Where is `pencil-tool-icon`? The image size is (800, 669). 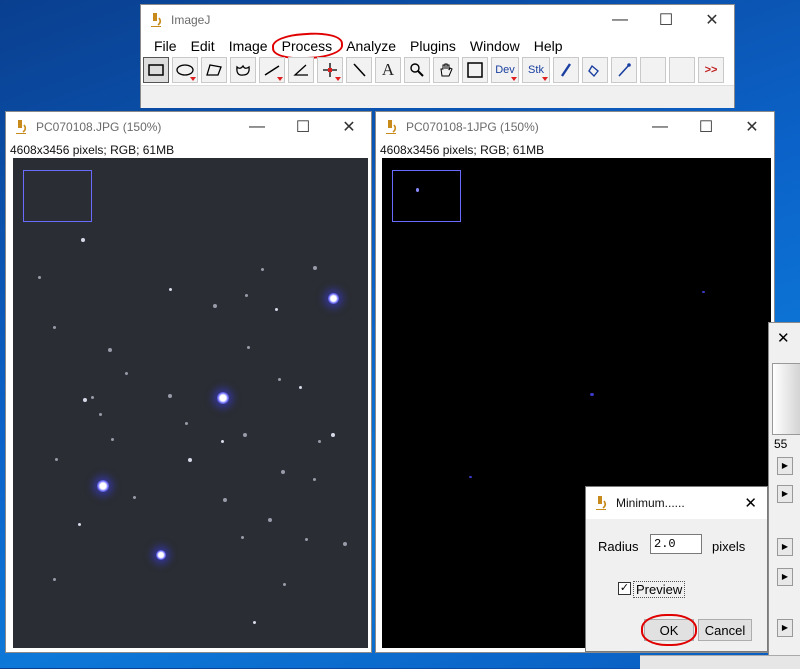
pencil-tool-icon is located at coordinates (624, 70).